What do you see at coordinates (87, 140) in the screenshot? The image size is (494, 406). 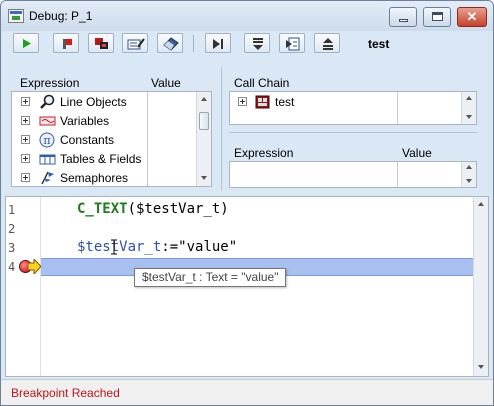 I see `list-item-label: Constants` at bounding box center [87, 140].